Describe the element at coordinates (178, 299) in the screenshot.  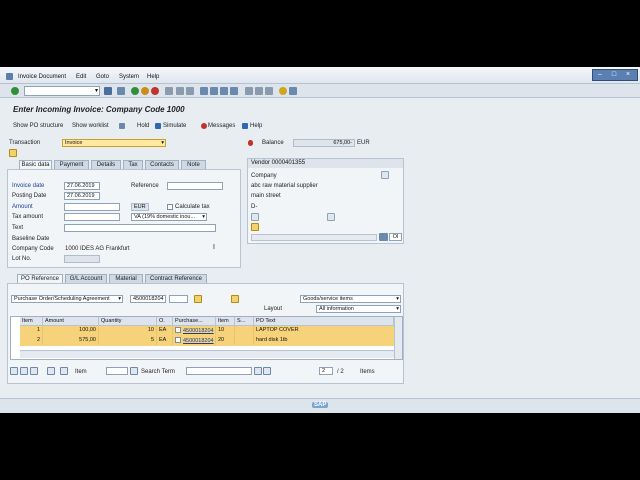
I see `po-item-field` at that location.